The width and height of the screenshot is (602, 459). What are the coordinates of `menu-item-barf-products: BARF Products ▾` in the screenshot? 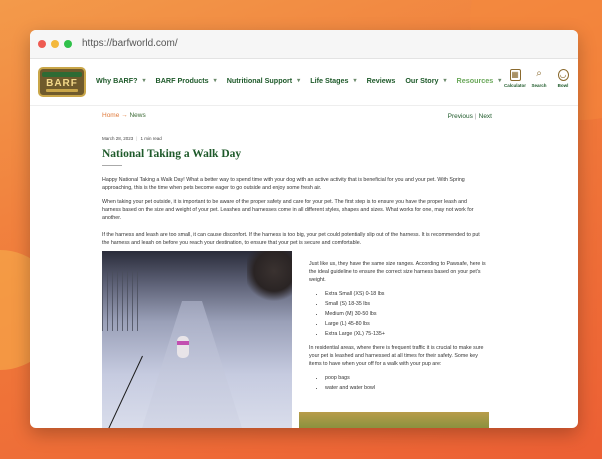 It's located at (186, 80).